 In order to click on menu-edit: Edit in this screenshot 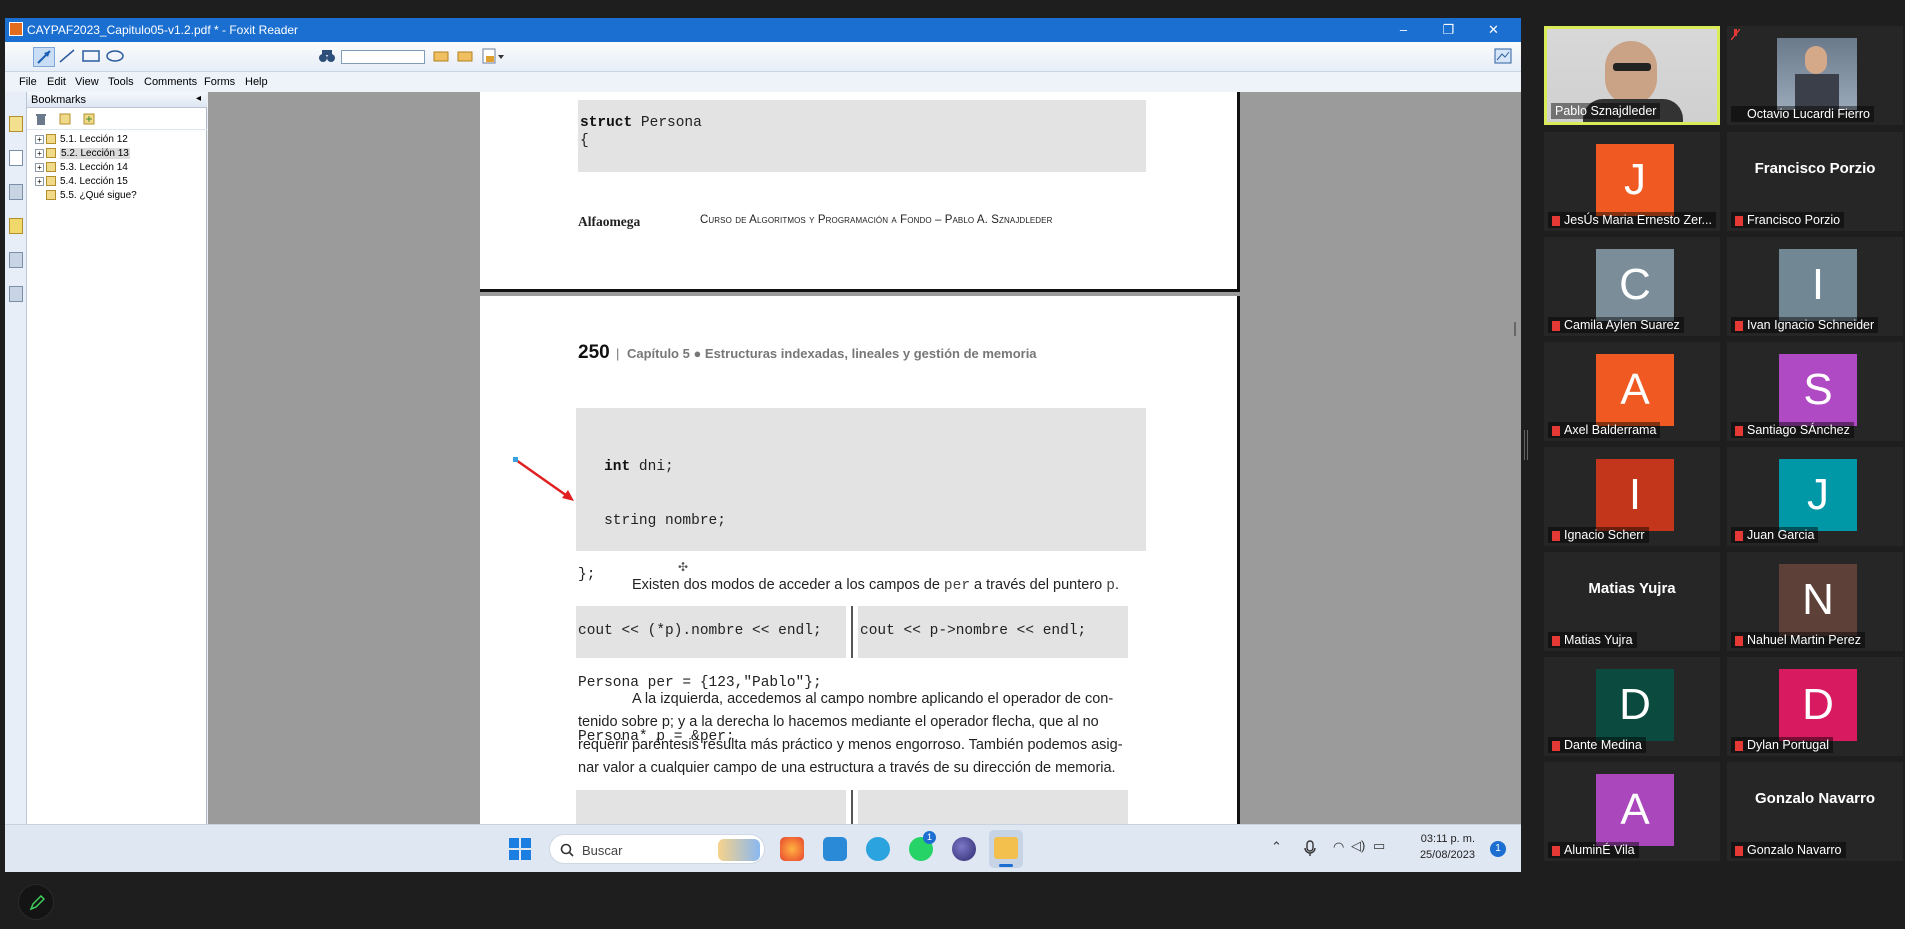, I will do `click(56, 82)`.